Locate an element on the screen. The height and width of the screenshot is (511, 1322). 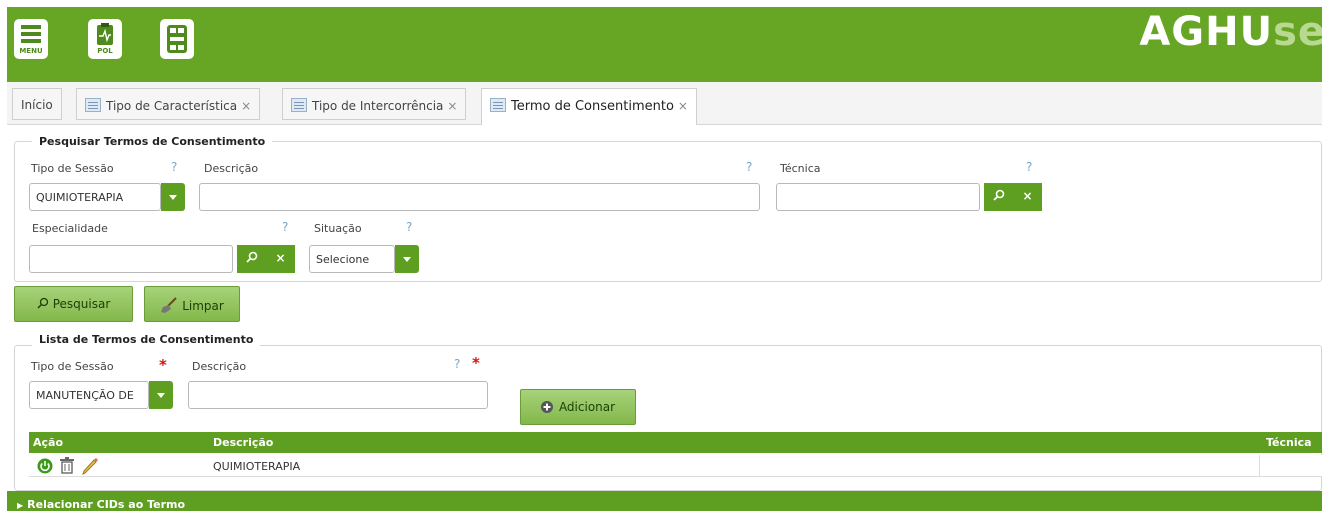
tab-label: Início is located at coordinates (37, 105).